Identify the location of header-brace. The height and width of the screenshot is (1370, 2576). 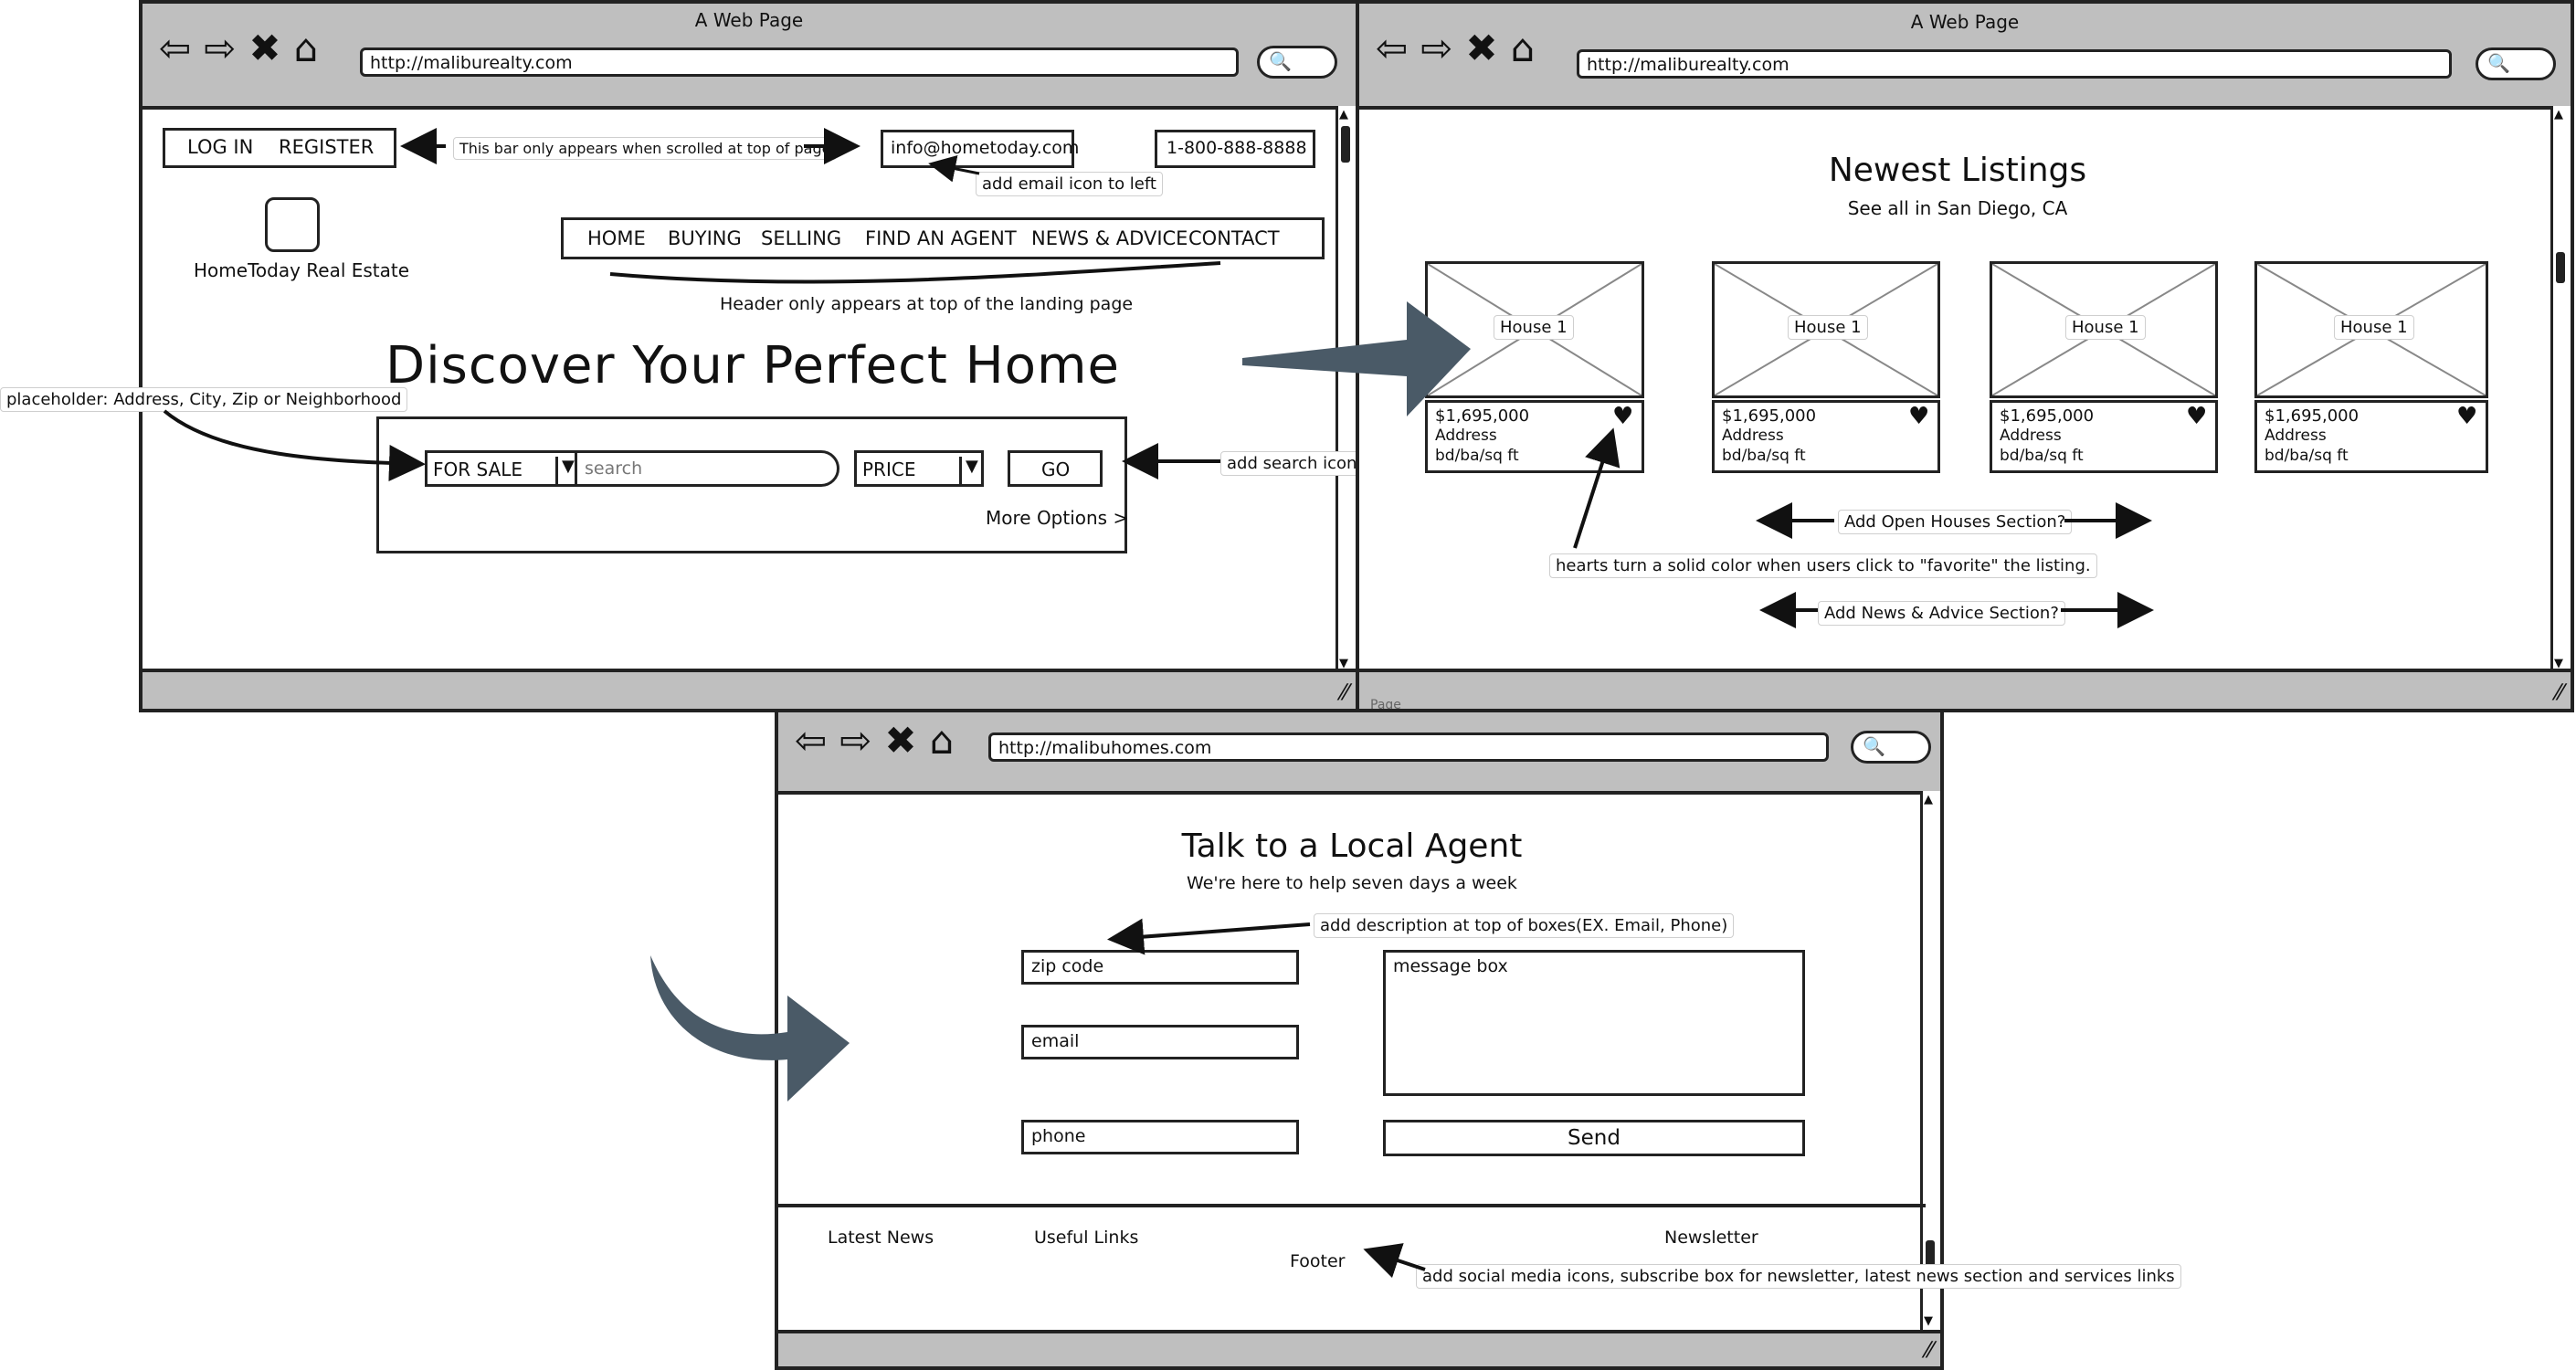
(915, 272).